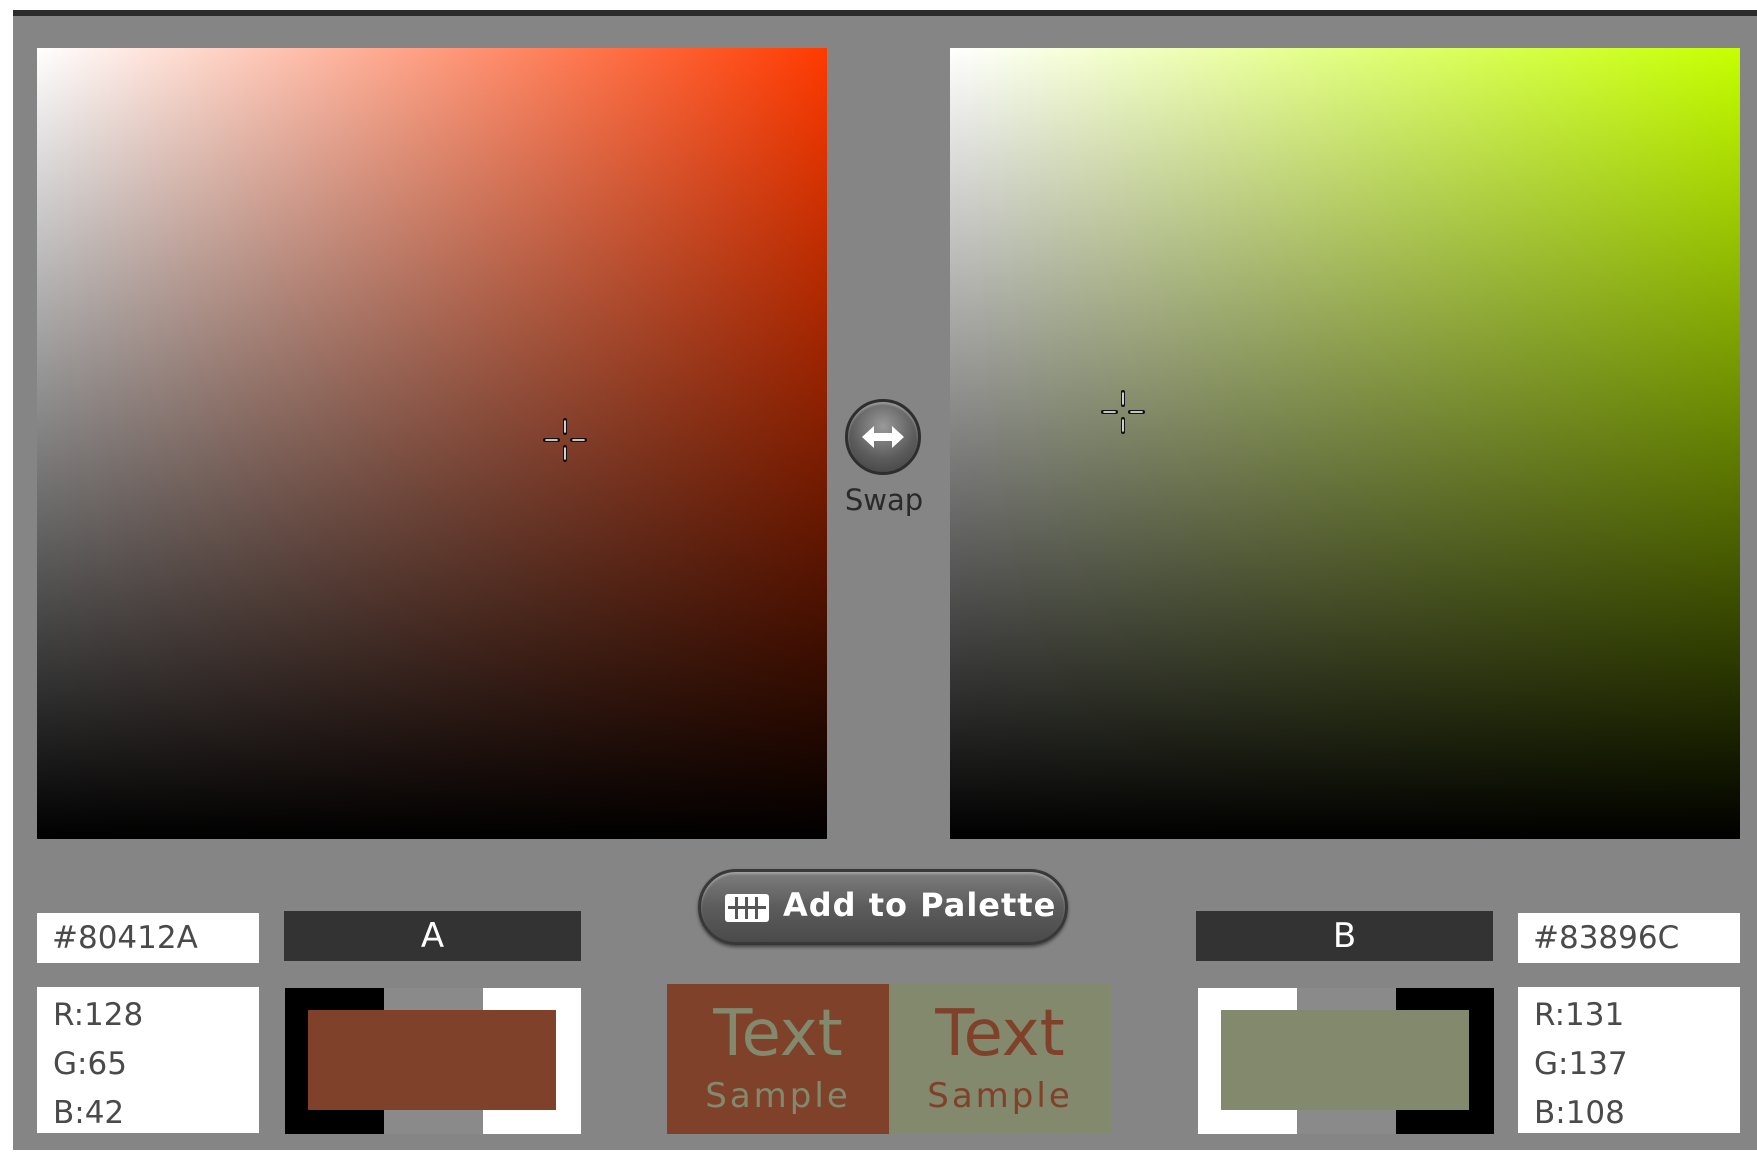 The image size is (1757, 1153). What do you see at coordinates (98, 1015) in the screenshot?
I see `rgb-r-value: R:128` at bounding box center [98, 1015].